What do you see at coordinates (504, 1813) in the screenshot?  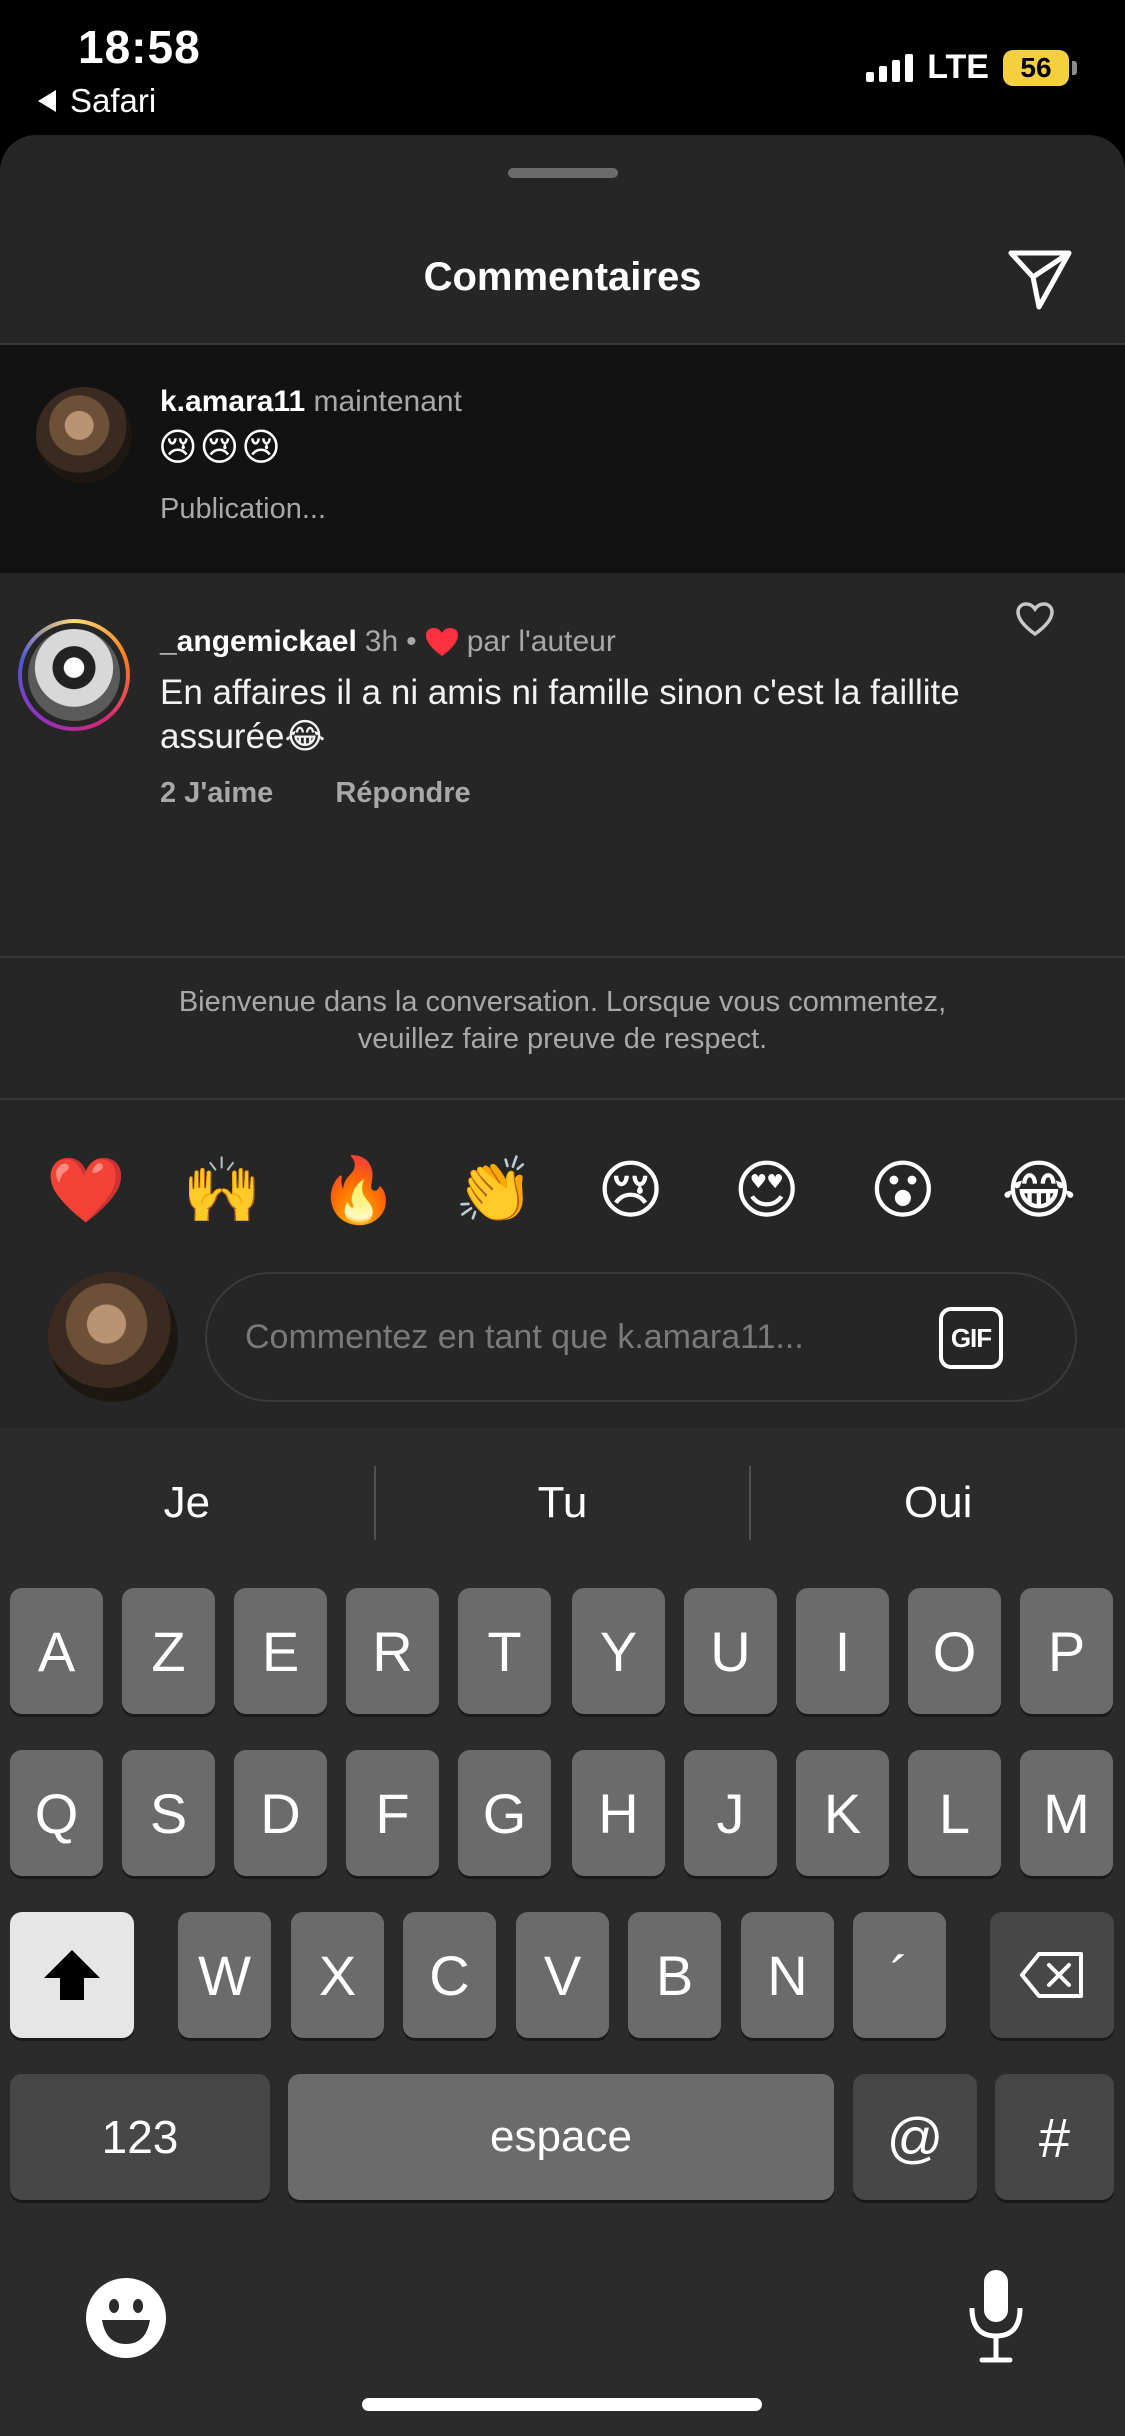 I see `key-g: G` at bounding box center [504, 1813].